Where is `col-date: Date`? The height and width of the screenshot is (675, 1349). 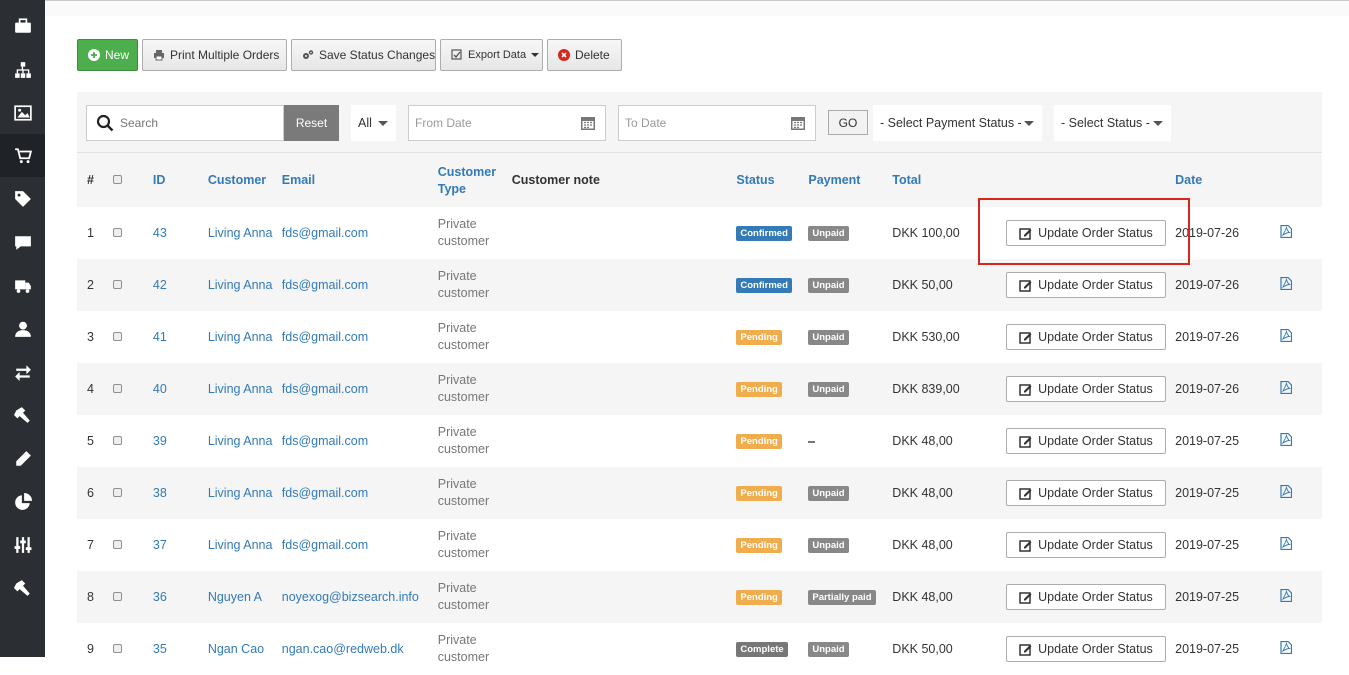 col-date: Date is located at coordinates (1227, 180).